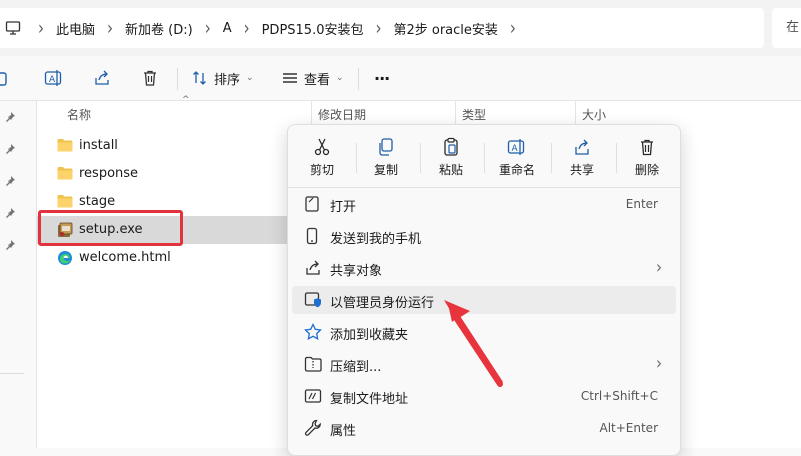 This screenshot has height=456, width=801. Describe the element at coordinates (385, 170) in the screenshot. I see `copy-label: 复制` at that location.